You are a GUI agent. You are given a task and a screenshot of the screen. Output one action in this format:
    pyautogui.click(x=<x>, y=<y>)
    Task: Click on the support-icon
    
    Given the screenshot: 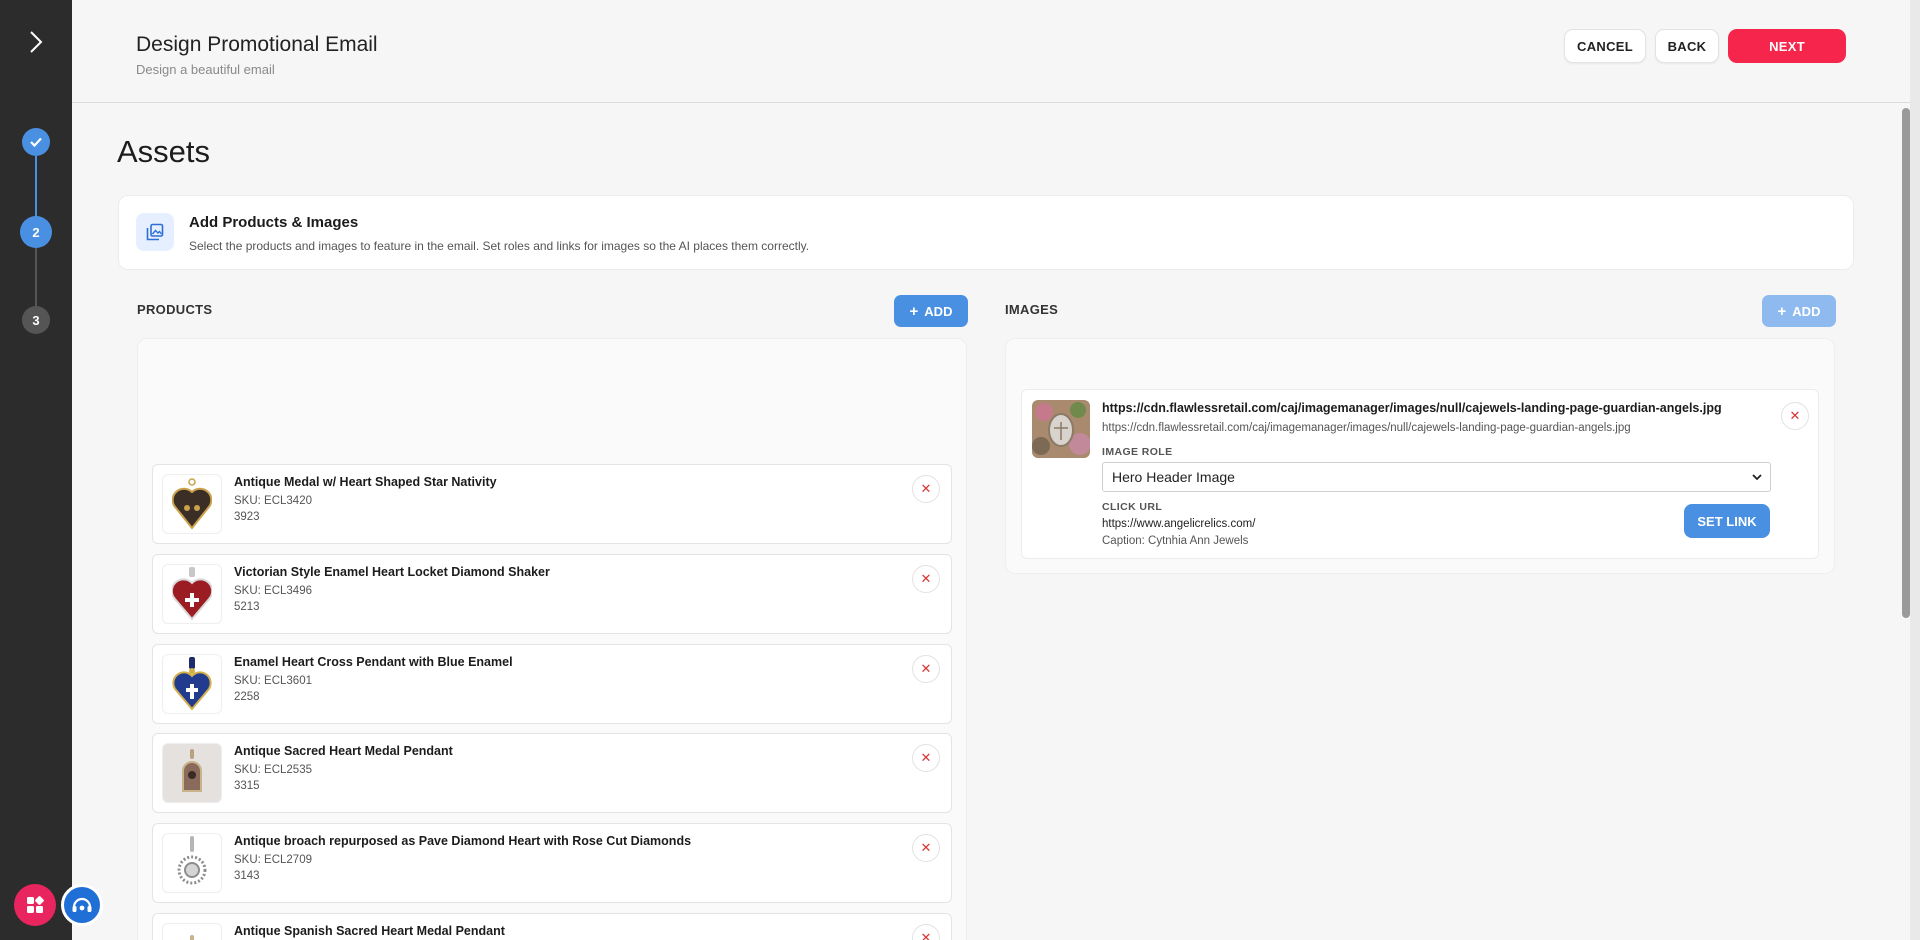 What is the action you would take?
    pyautogui.click(x=82, y=904)
    